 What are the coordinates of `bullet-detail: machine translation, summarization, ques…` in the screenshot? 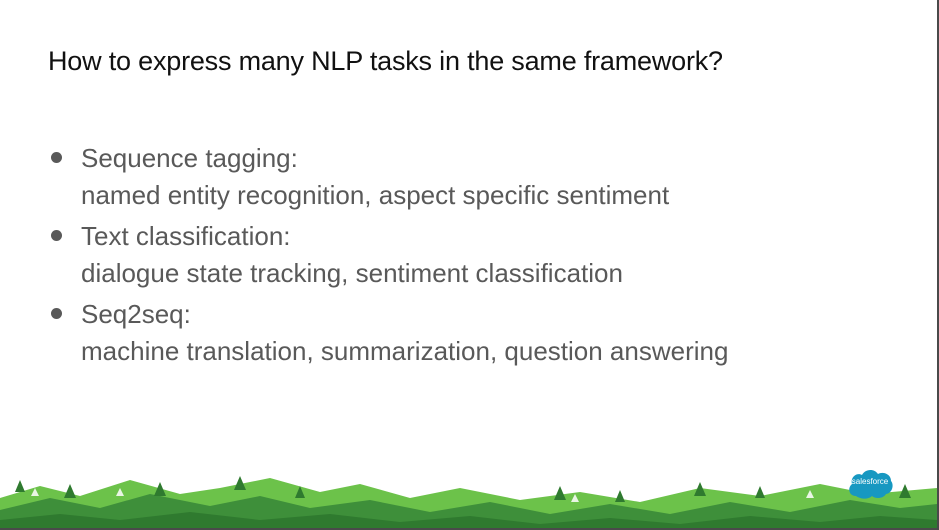 It's located at (405, 351).